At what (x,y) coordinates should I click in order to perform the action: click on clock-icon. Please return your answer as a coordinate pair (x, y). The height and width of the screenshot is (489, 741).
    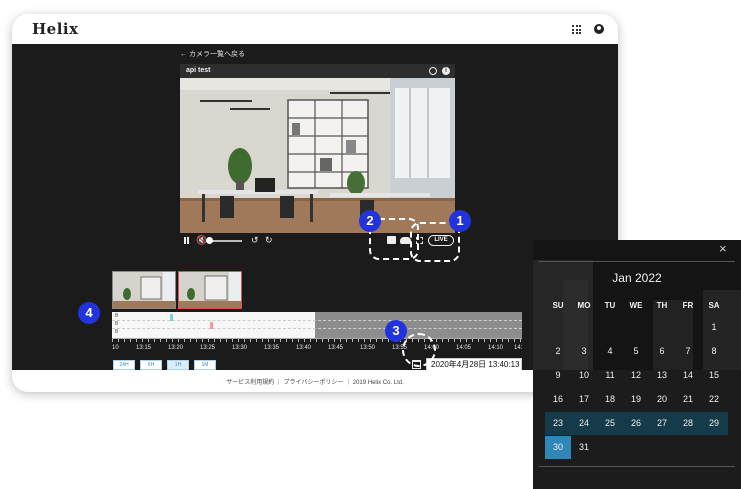
    Looking at the image, I should click on (433, 71).